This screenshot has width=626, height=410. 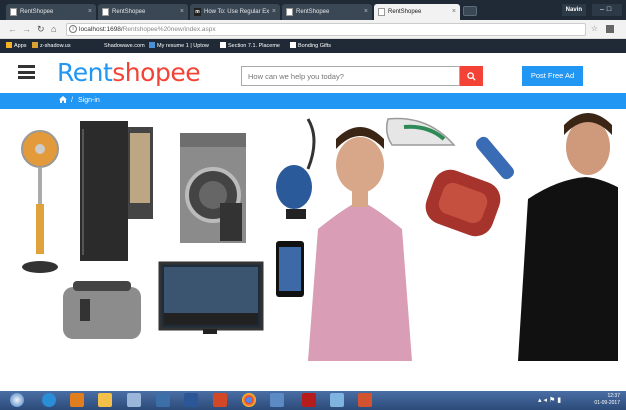 I want to click on home-icon: ⌂, so click(x=53, y=29).